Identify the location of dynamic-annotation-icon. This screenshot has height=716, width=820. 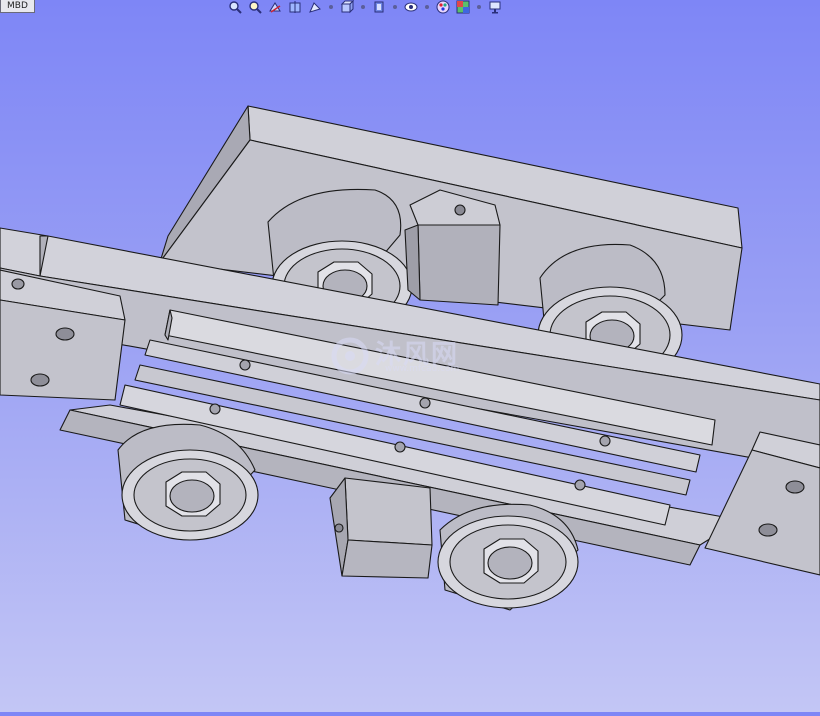
(315, 7).